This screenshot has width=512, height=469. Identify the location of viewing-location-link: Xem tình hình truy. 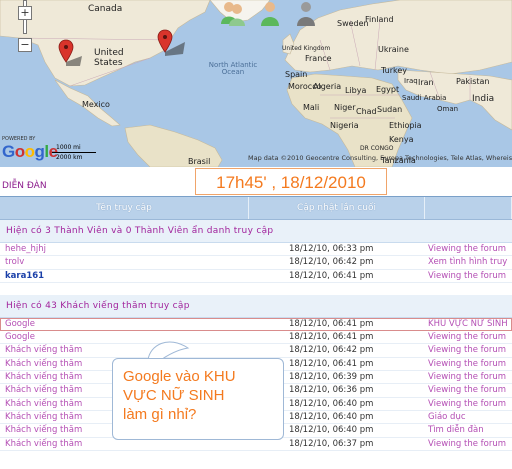
(468, 262).